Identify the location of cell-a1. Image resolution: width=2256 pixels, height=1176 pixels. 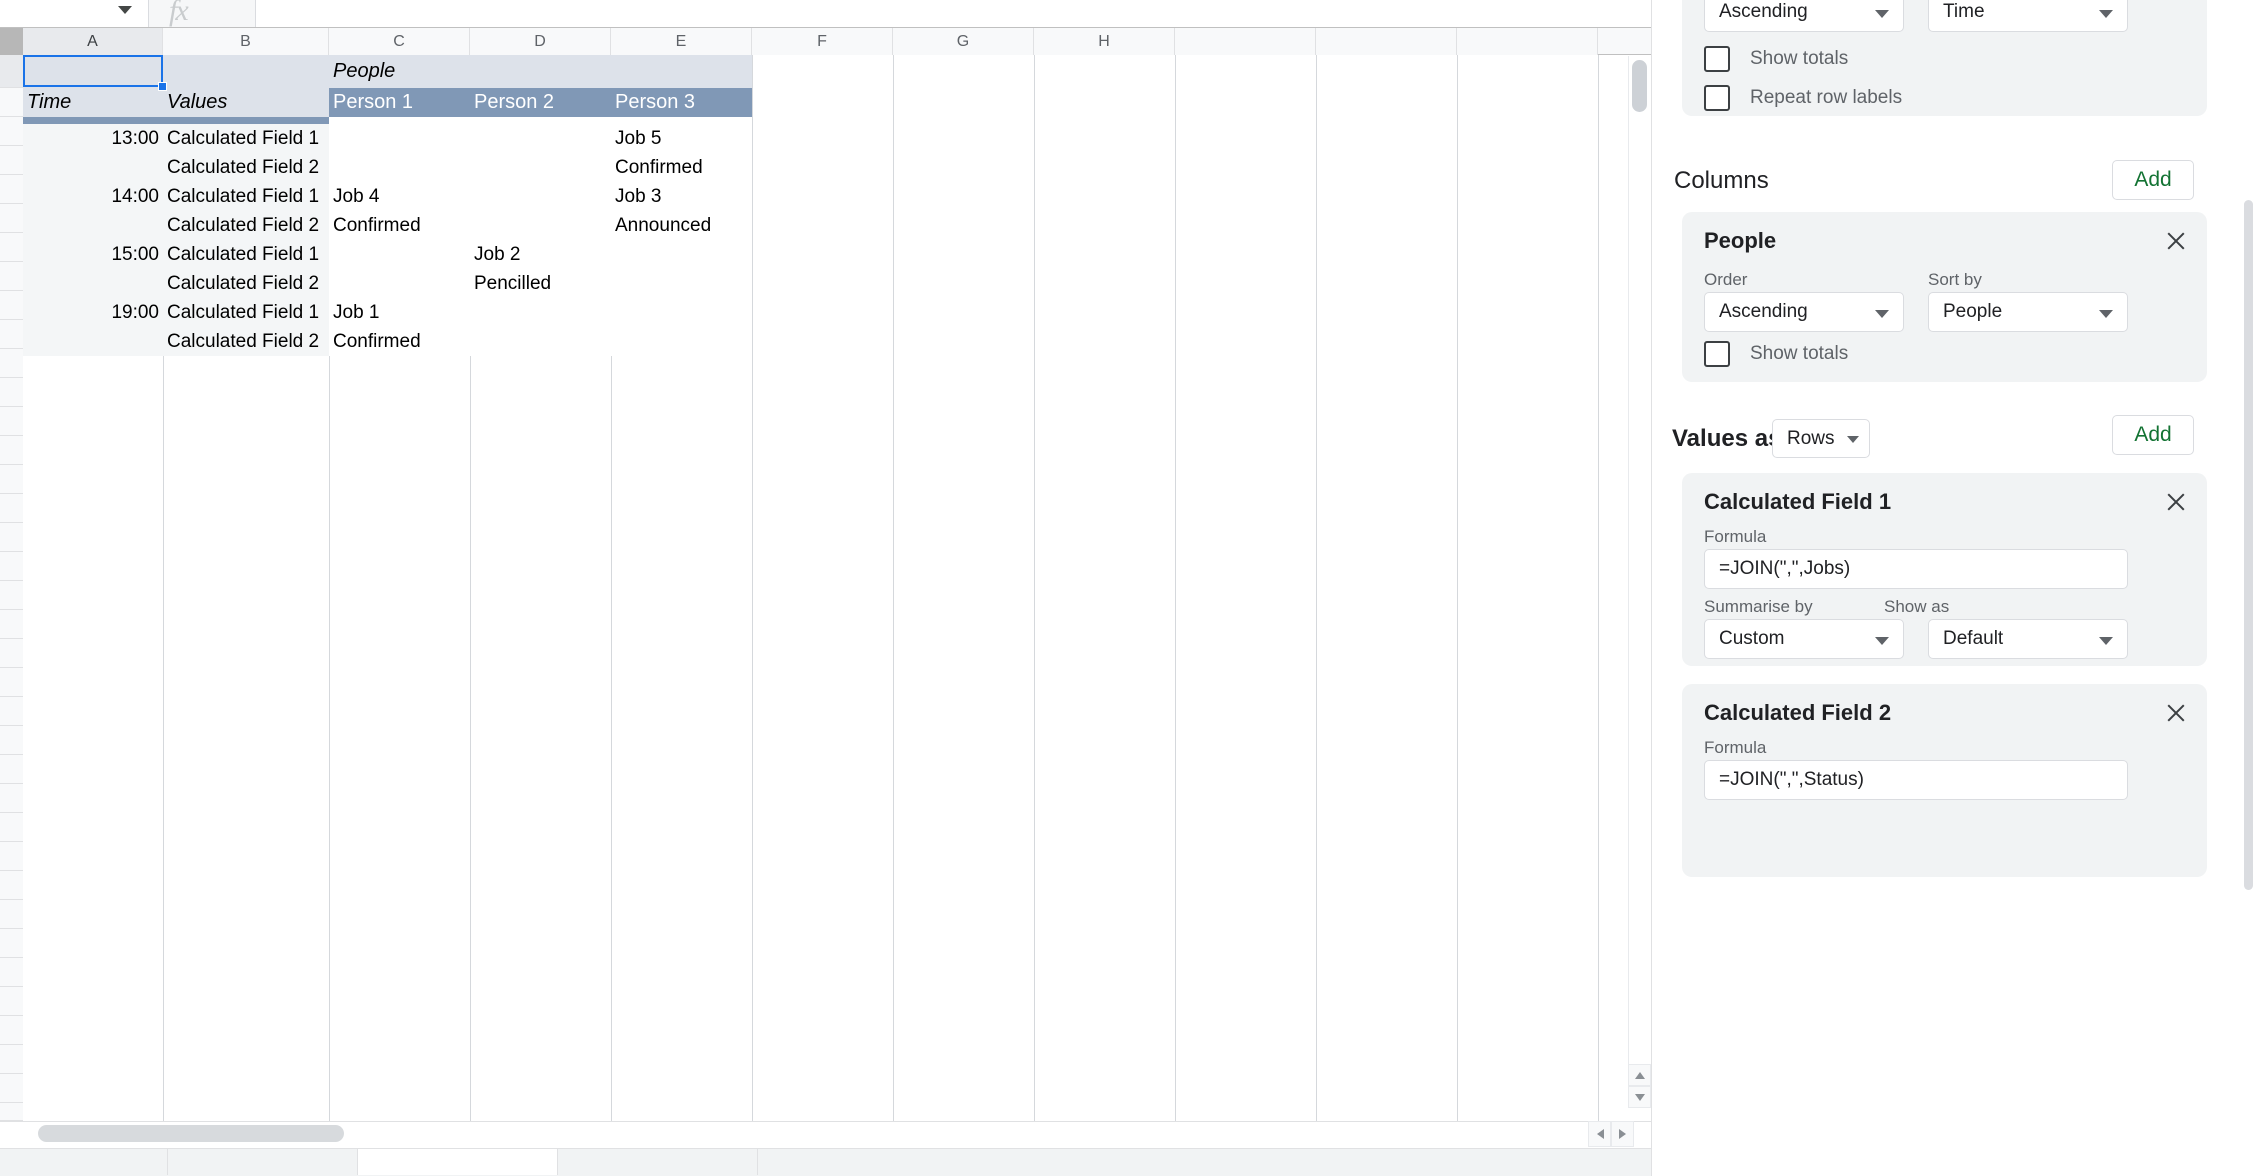
(93, 71).